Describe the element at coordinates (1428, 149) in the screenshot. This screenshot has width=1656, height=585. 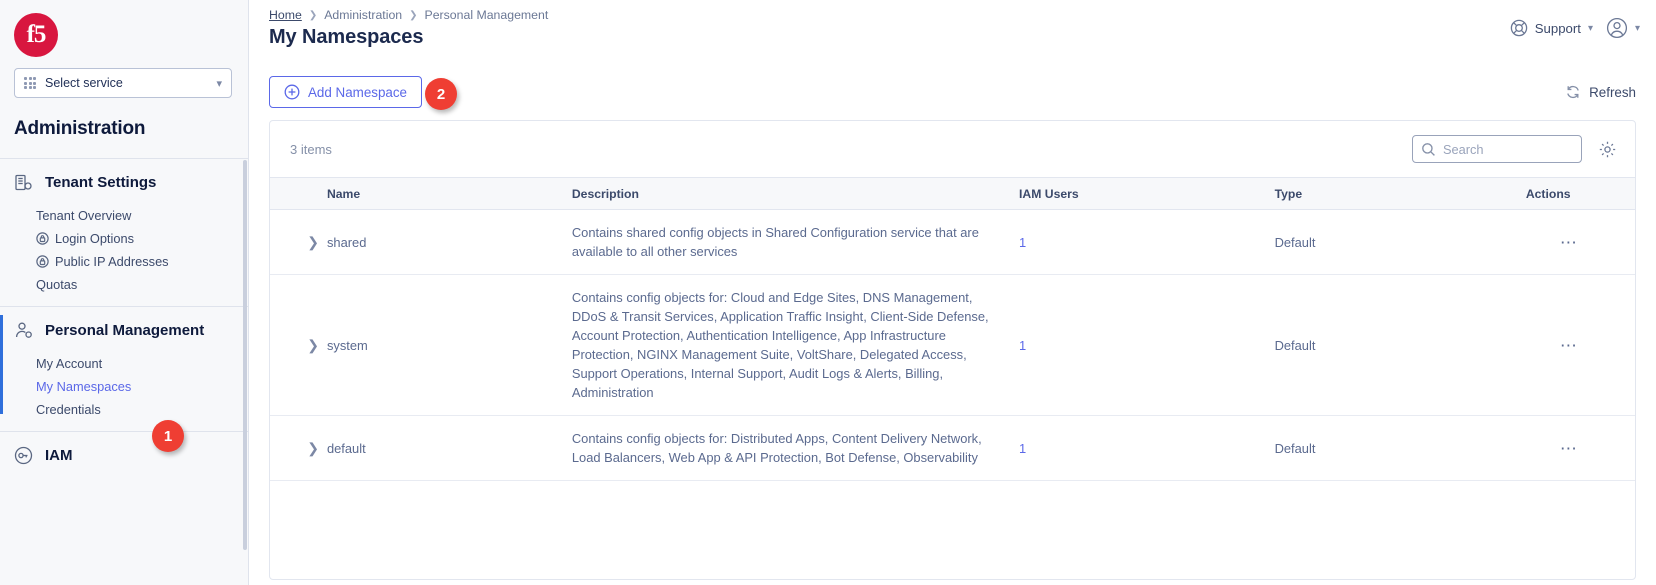
I see `search-icon` at that location.